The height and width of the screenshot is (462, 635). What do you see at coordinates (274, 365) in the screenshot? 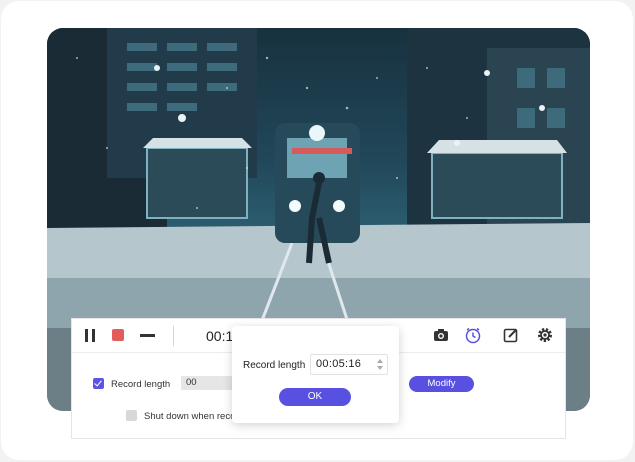
I see `dialog-record-length-label: Record length` at bounding box center [274, 365].